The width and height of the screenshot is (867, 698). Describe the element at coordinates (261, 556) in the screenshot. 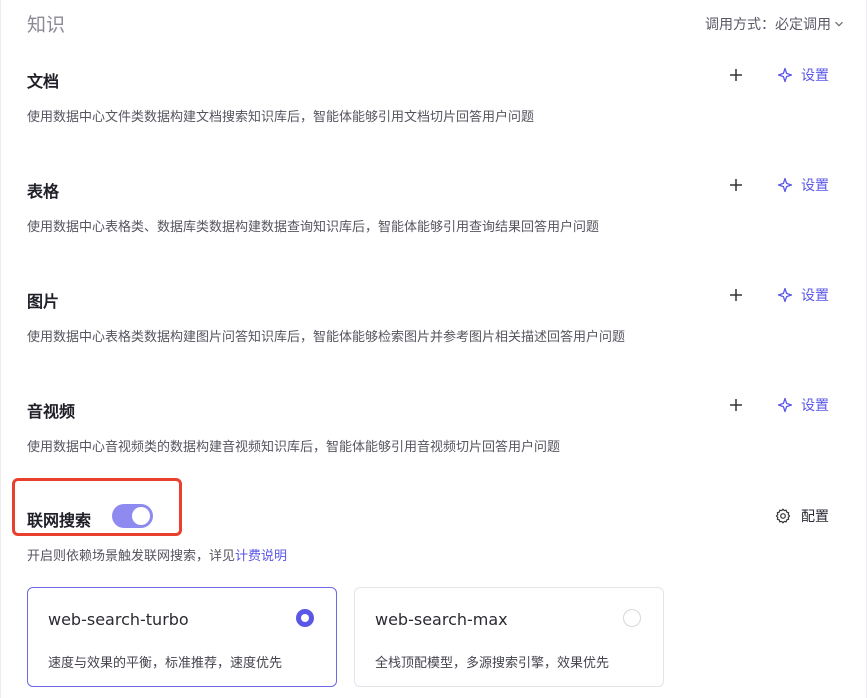

I see `billing-info-link: 计费说明` at that location.